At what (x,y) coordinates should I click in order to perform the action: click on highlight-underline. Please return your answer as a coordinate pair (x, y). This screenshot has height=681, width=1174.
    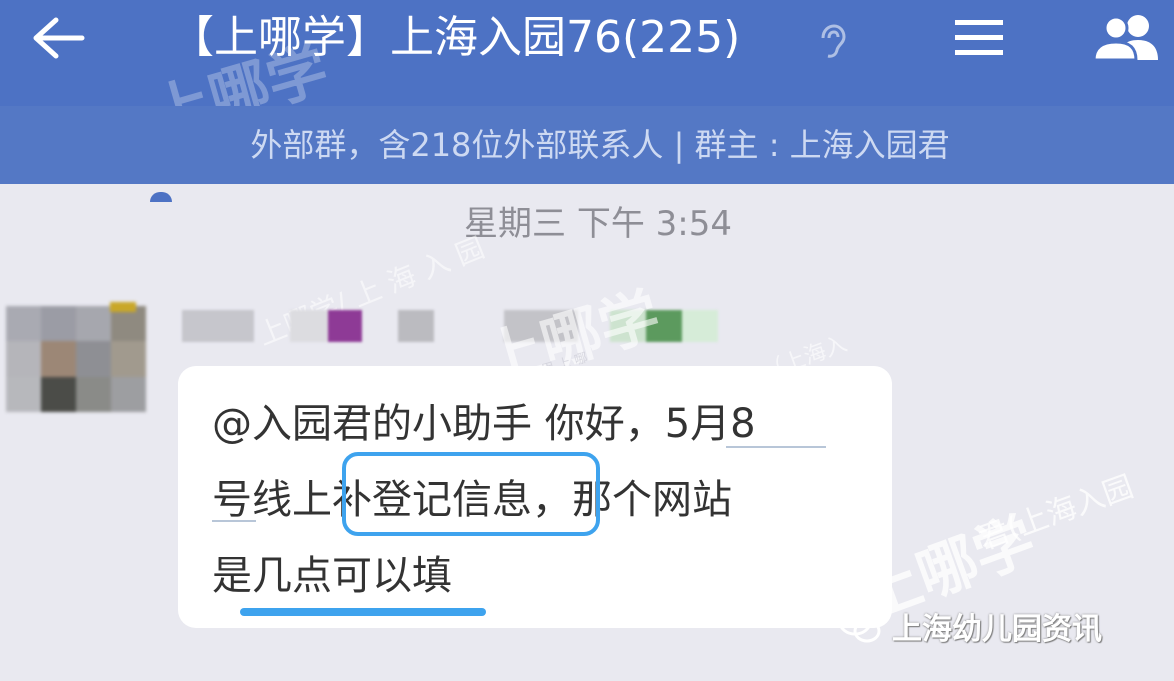
    Looking at the image, I should click on (363, 612).